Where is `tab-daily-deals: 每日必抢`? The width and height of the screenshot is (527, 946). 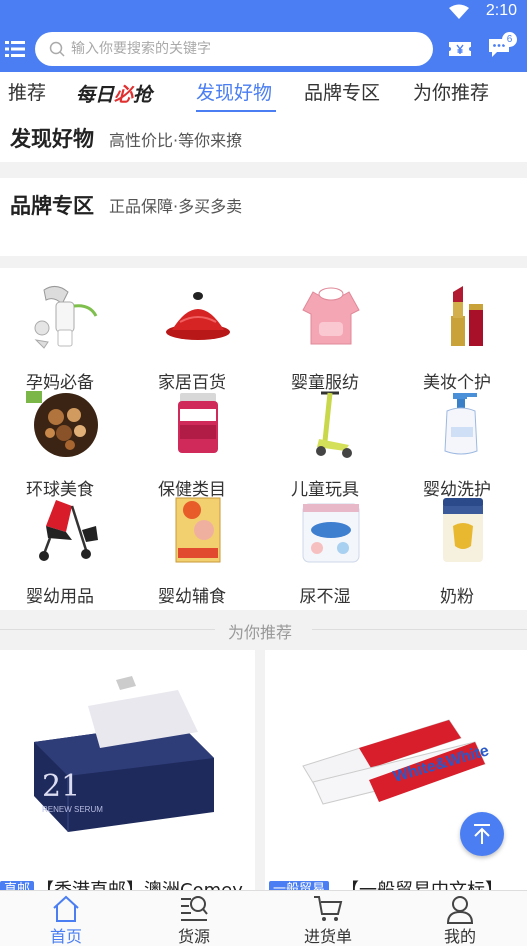 tab-daily-deals: 每日必抢 is located at coordinates (114, 93).